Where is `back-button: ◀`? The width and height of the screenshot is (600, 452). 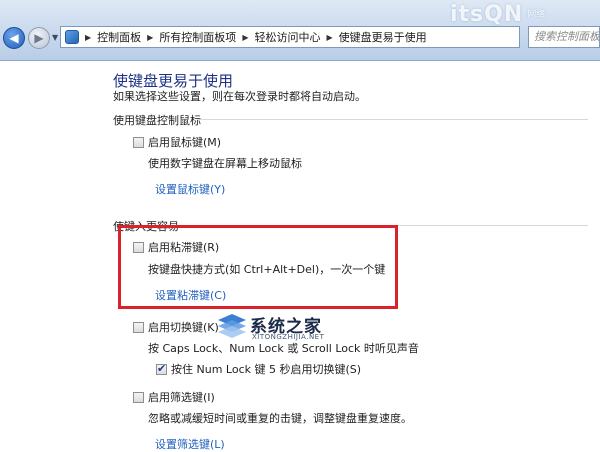
back-button: ◀ is located at coordinates (14, 38).